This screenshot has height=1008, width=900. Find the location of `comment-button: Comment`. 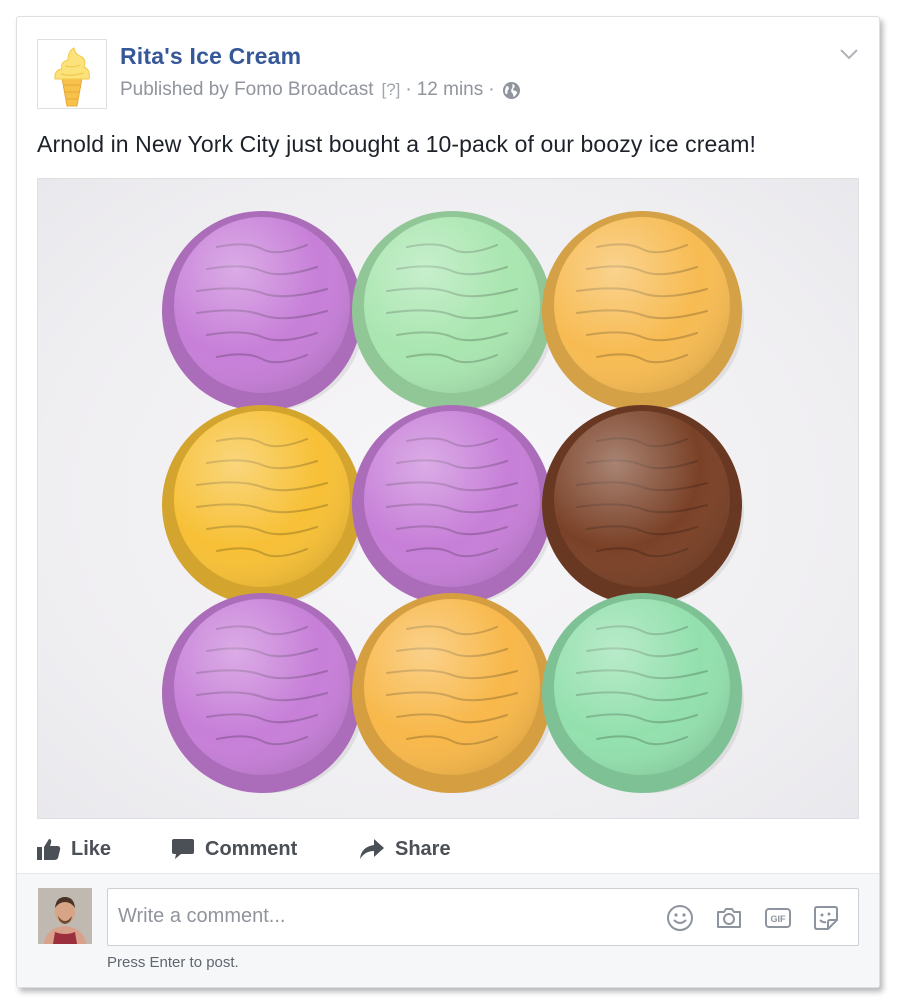

comment-button: Comment is located at coordinates (234, 849).